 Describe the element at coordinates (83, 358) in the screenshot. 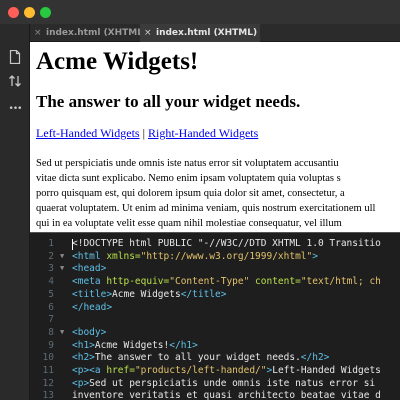

I see `code-token: <h2>` at that location.